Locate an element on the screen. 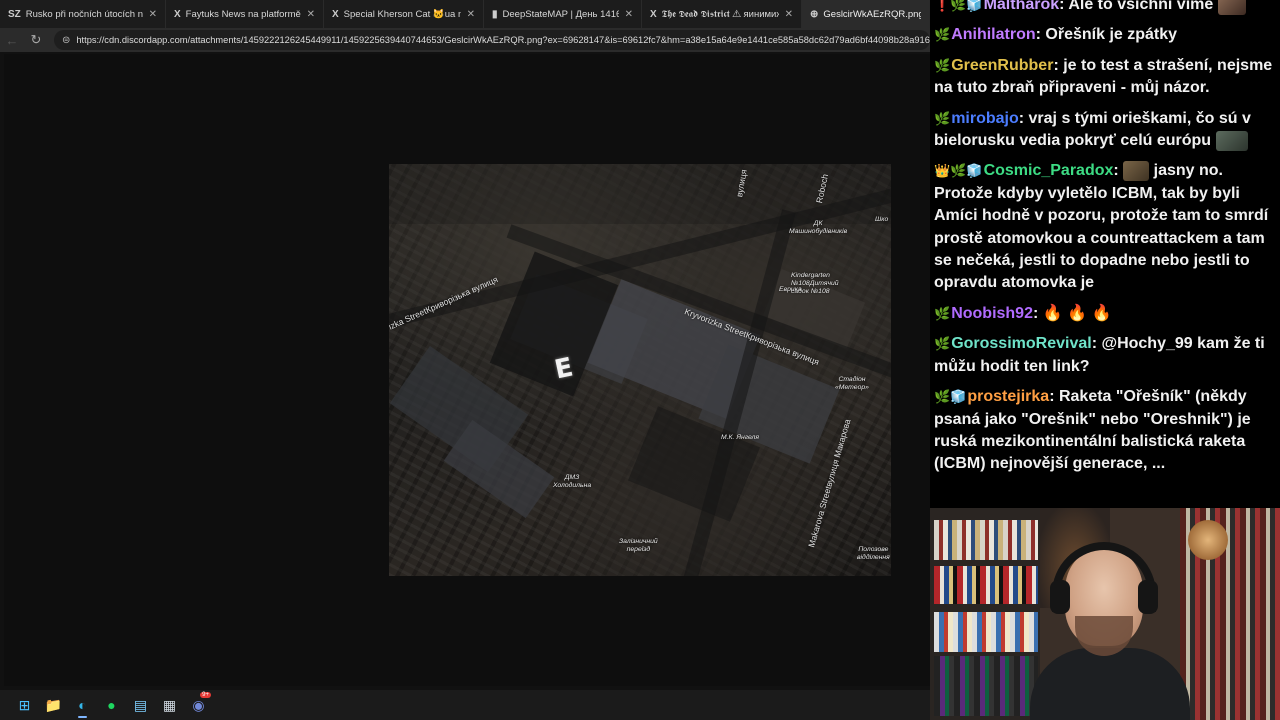 This screenshot has width=1280, height=720. calculator-icon: ▦ is located at coordinates (169, 705).